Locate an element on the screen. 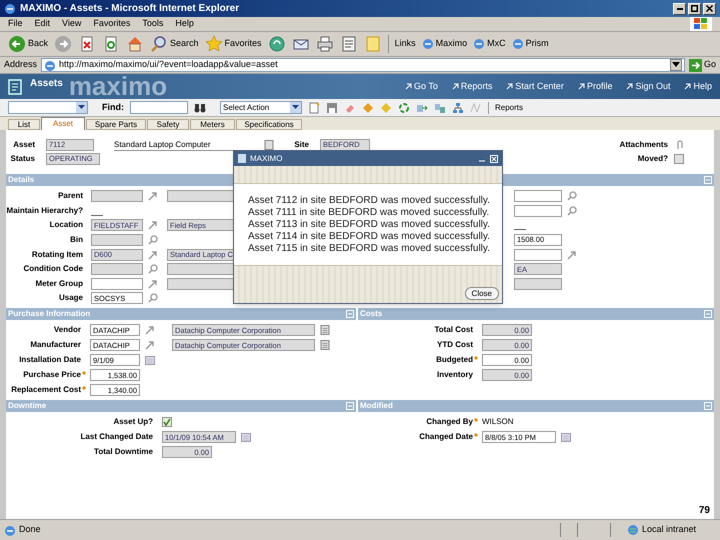 This screenshot has height=540, width=720. hierarchy-icon is located at coordinates (458, 108).